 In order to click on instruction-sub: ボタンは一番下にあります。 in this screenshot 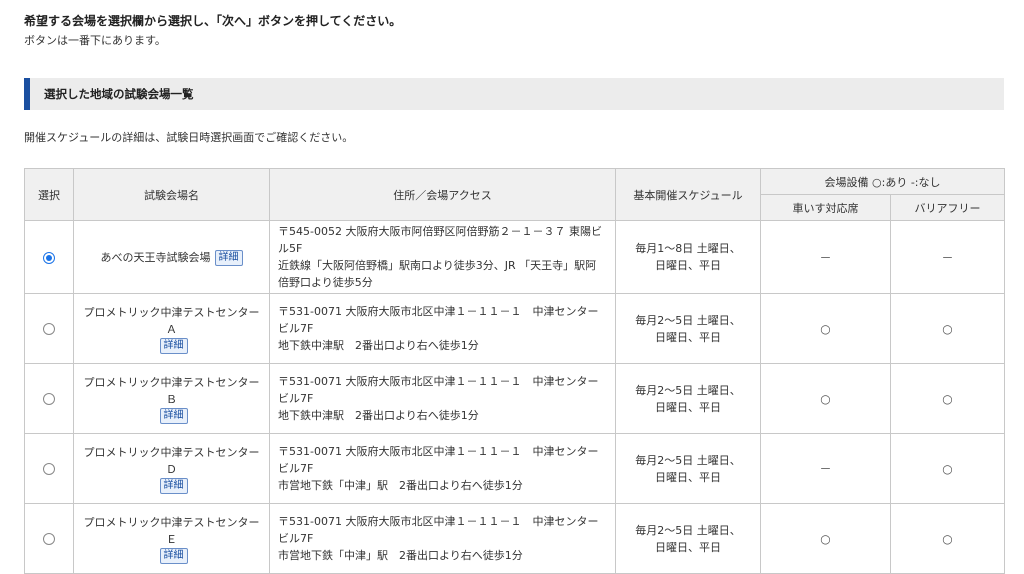, I will do `click(95, 40)`.